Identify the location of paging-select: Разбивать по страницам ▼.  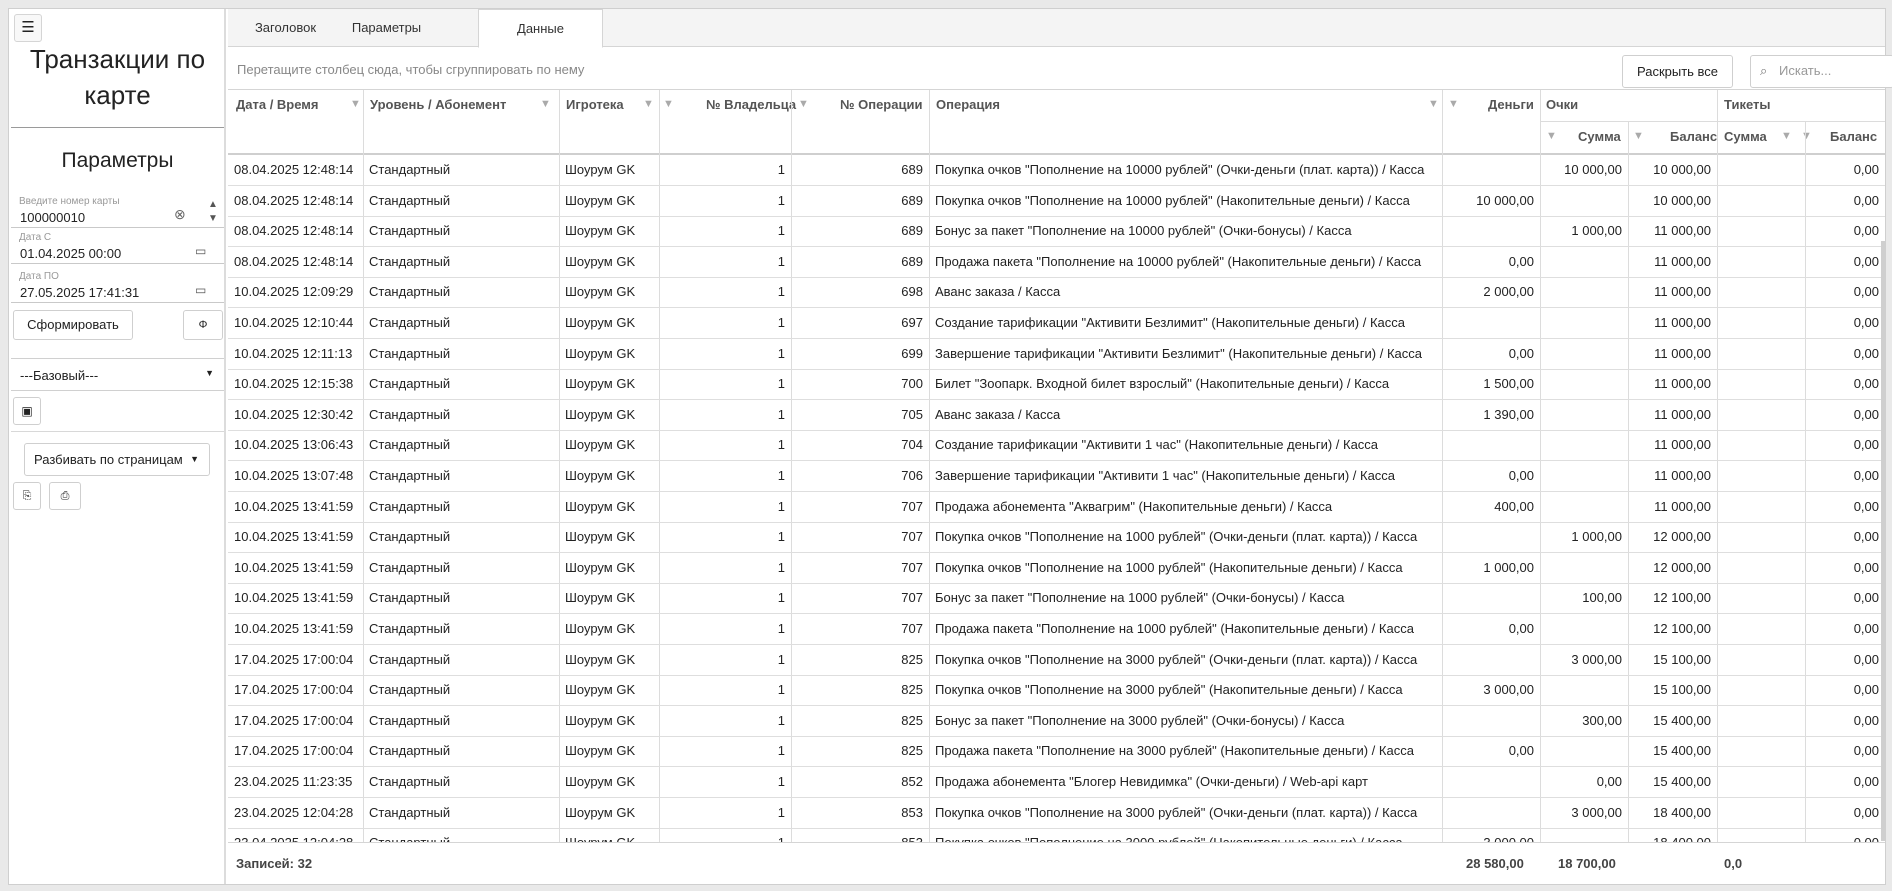
(117, 459).